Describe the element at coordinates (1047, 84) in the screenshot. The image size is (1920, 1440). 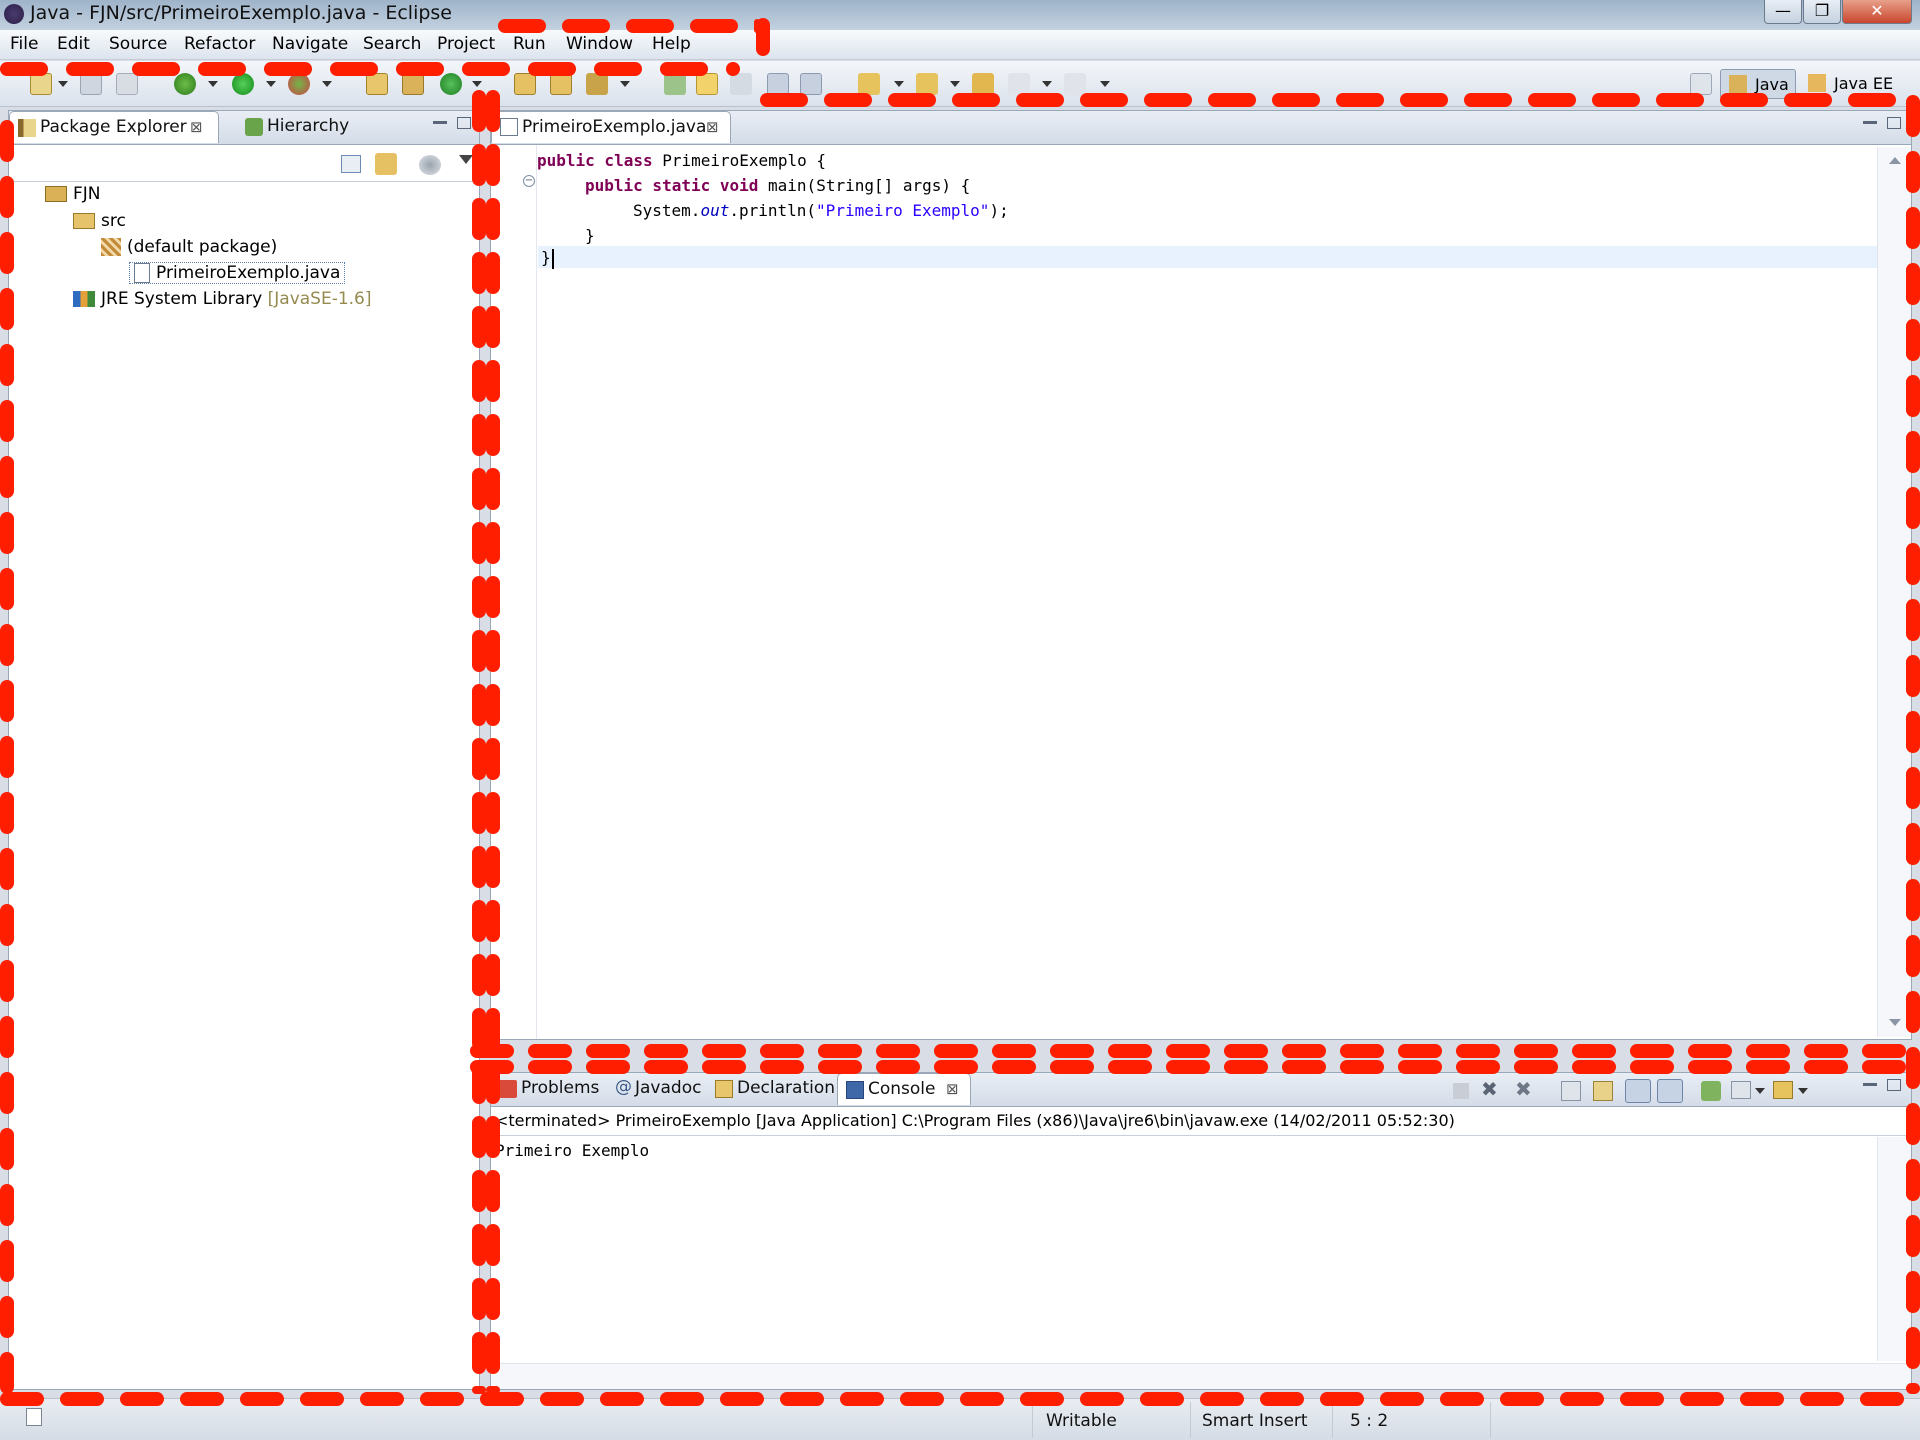
I see `back-dropdown-icon` at that location.